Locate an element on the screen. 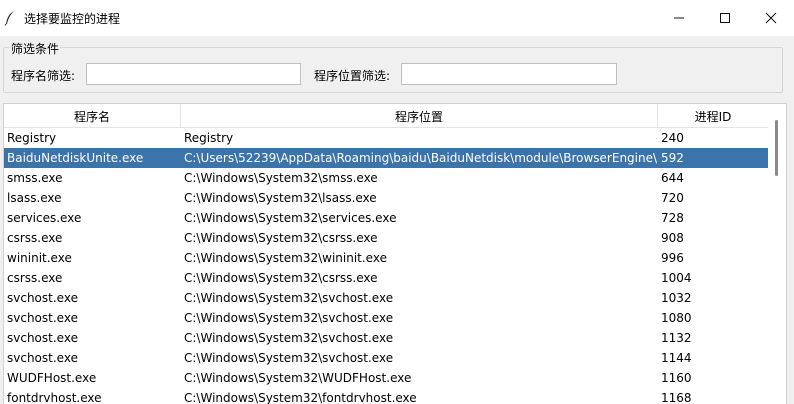 This screenshot has width=794, height=404. process-id-cell: 1160 is located at coordinates (676, 378).